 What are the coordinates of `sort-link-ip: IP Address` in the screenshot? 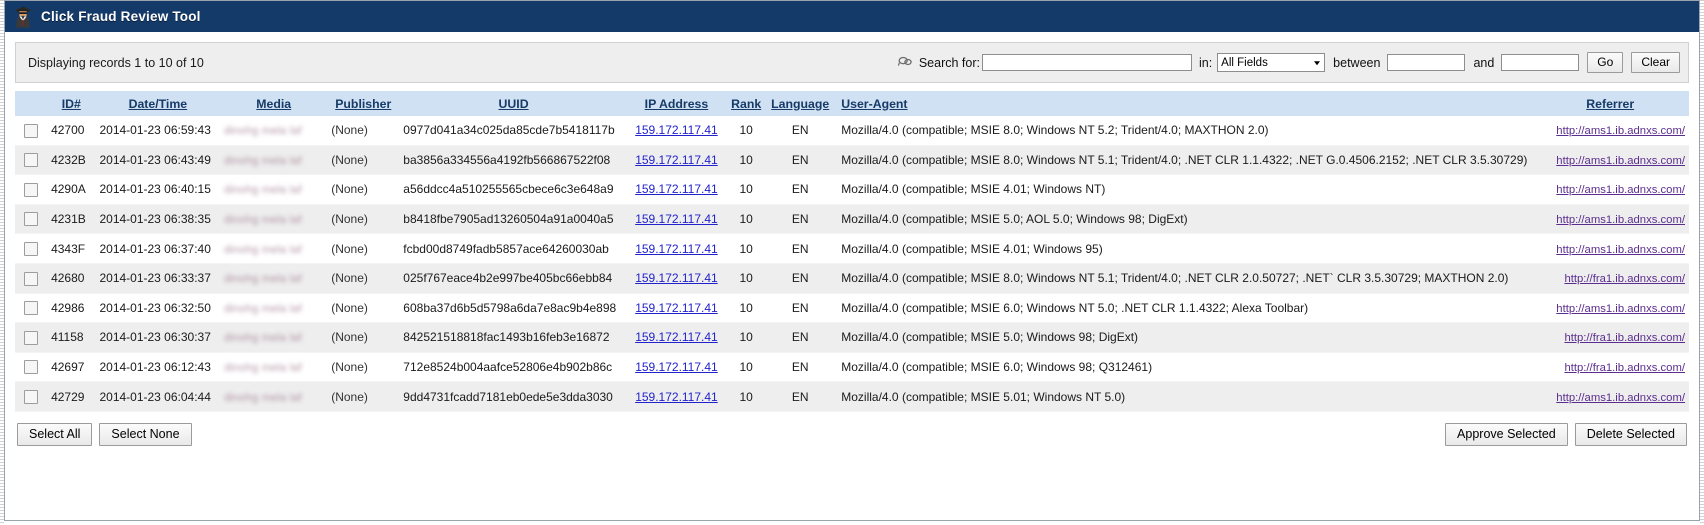 It's located at (677, 104).